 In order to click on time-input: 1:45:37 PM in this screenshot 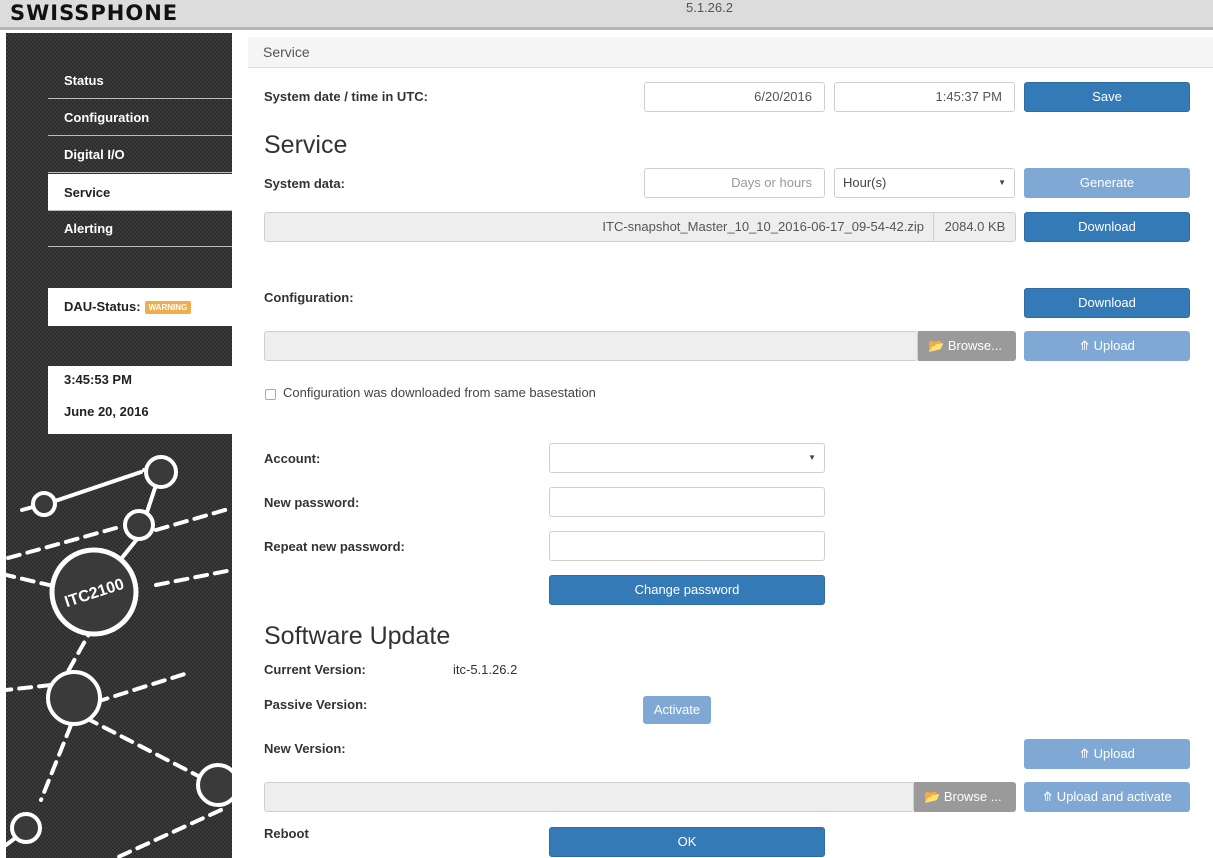, I will do `click(924, 97)`.